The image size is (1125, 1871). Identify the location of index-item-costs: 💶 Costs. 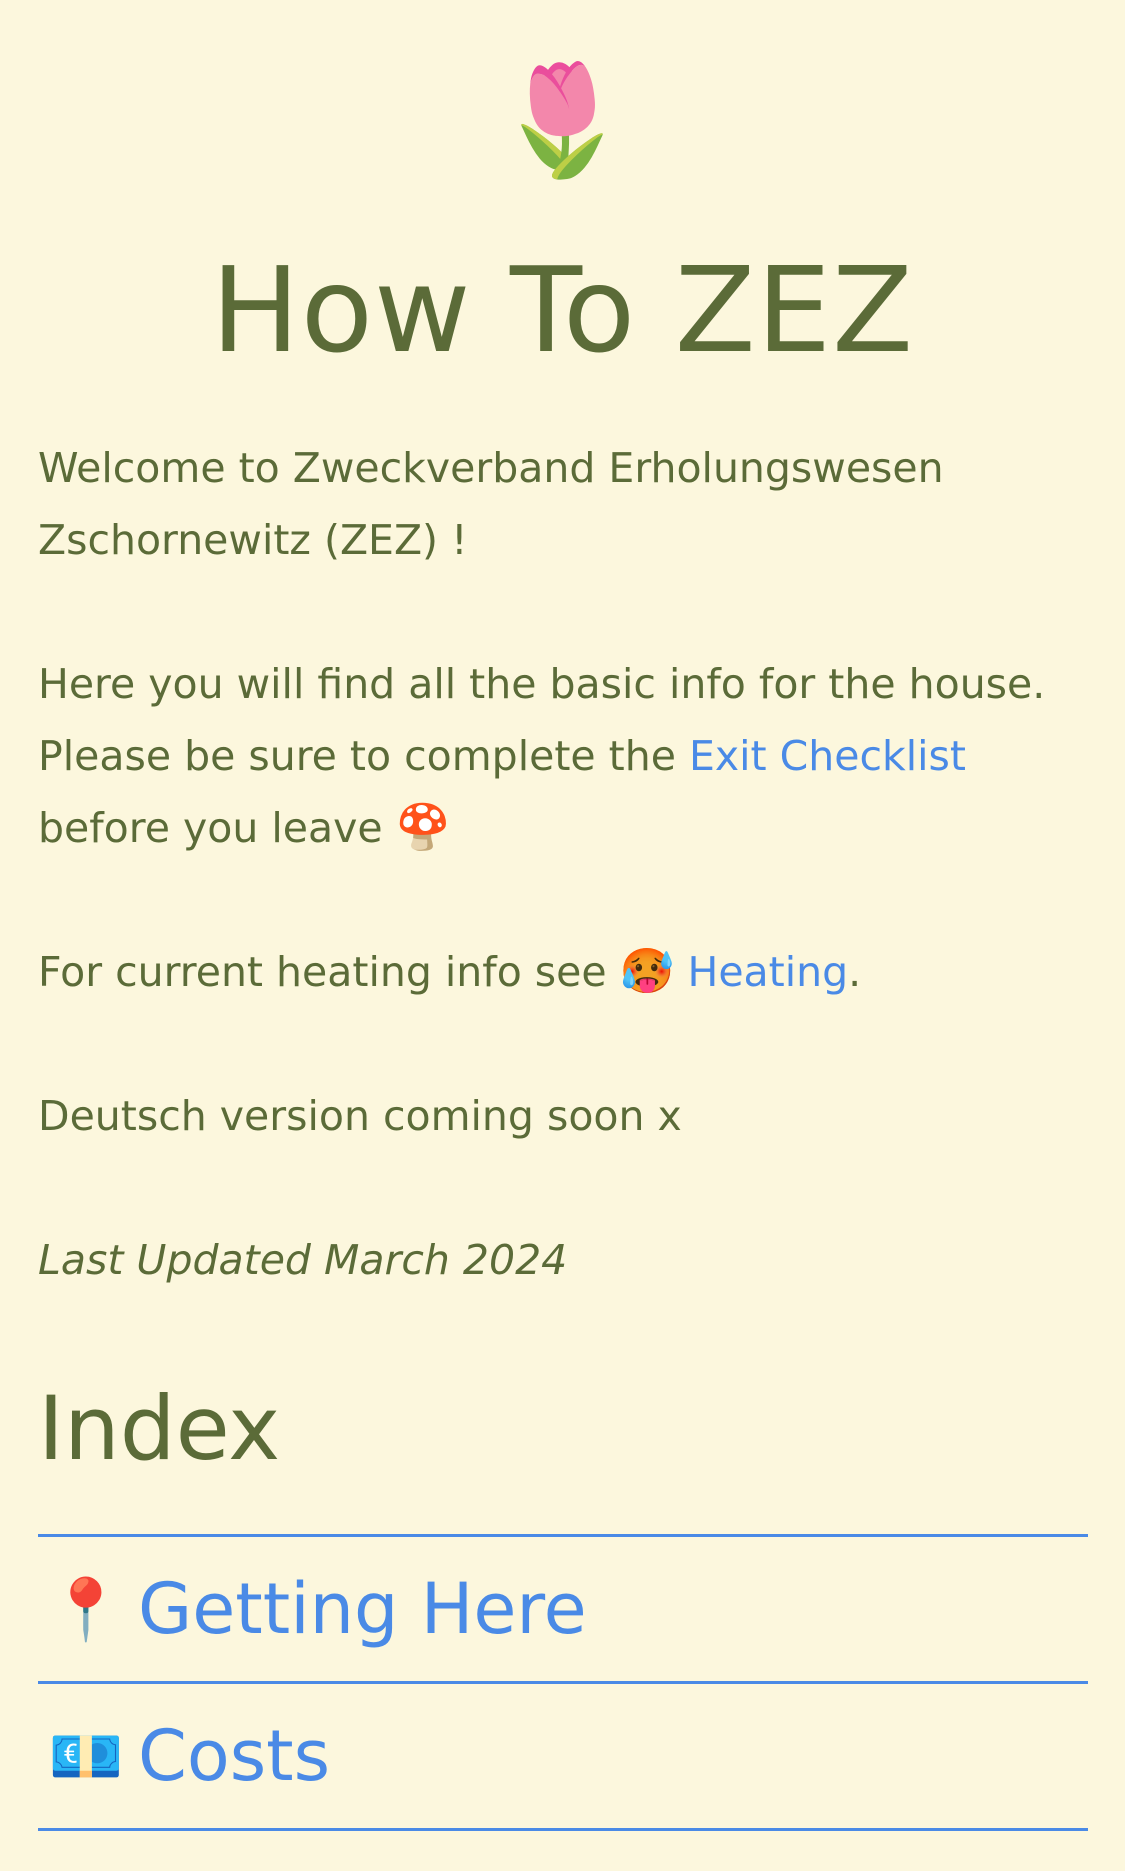
(563, 1757).